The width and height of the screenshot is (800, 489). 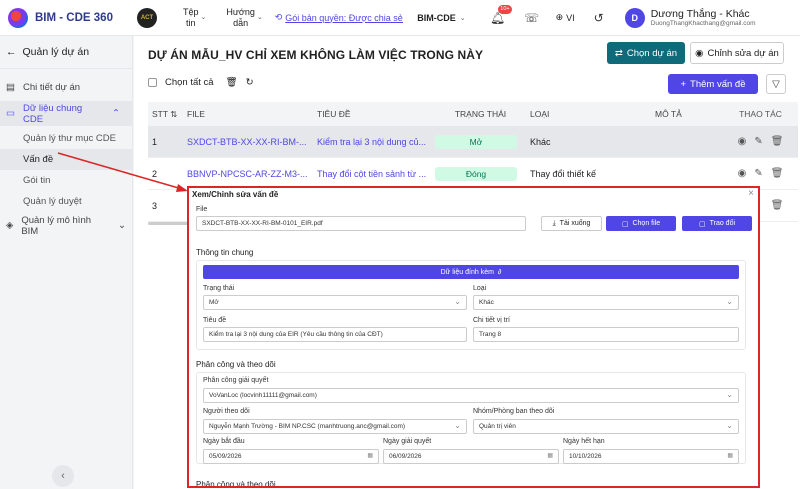 I want to click on resolve-date-input: 06/09/2026, so click(x=471, y=456).